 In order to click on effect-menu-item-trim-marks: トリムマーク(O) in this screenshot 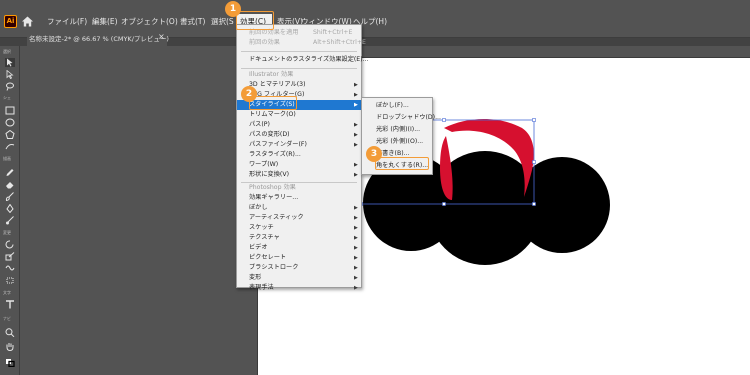, I will do `click(299, 115)`.